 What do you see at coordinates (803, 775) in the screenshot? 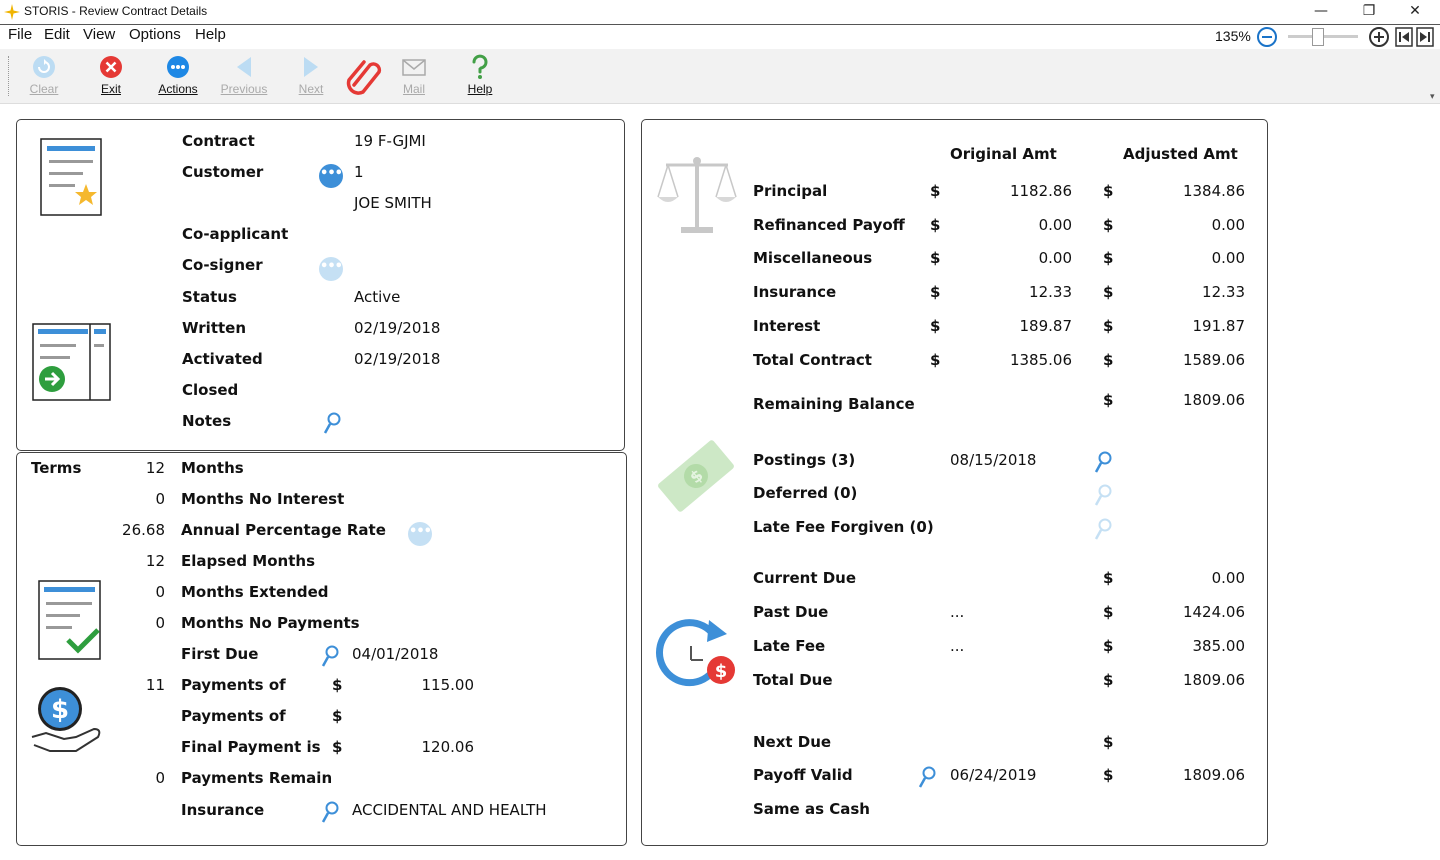
I see `payoff-valid-label: Payoff Valid` at bounding box center [803, 775].